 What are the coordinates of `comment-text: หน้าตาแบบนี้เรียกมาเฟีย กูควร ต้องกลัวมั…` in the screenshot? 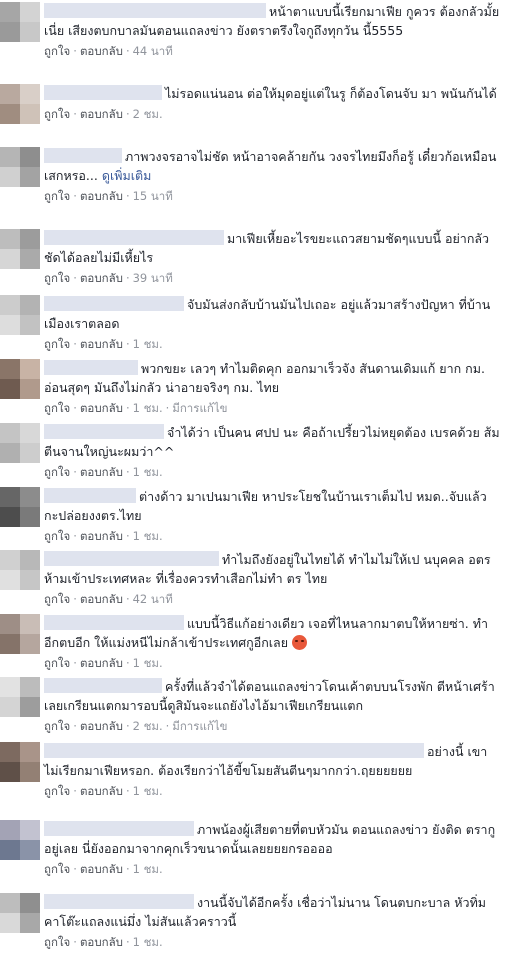 It's located at (272, 21).